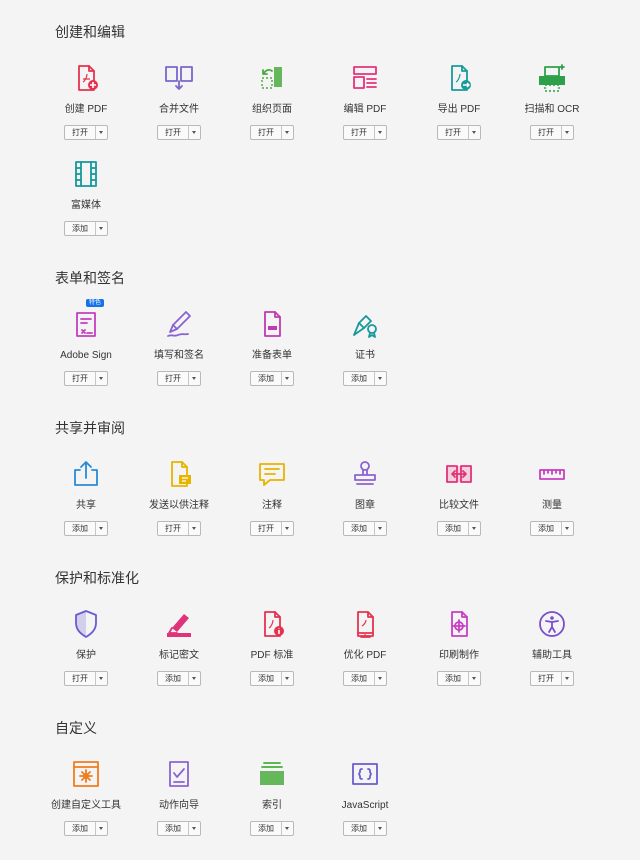 The image size is (640, 860). What do you see at coordinates (365, 797) in the screenshot?
I see `tool-tile: JavaScript 添加` at bounding box center [365, 797].